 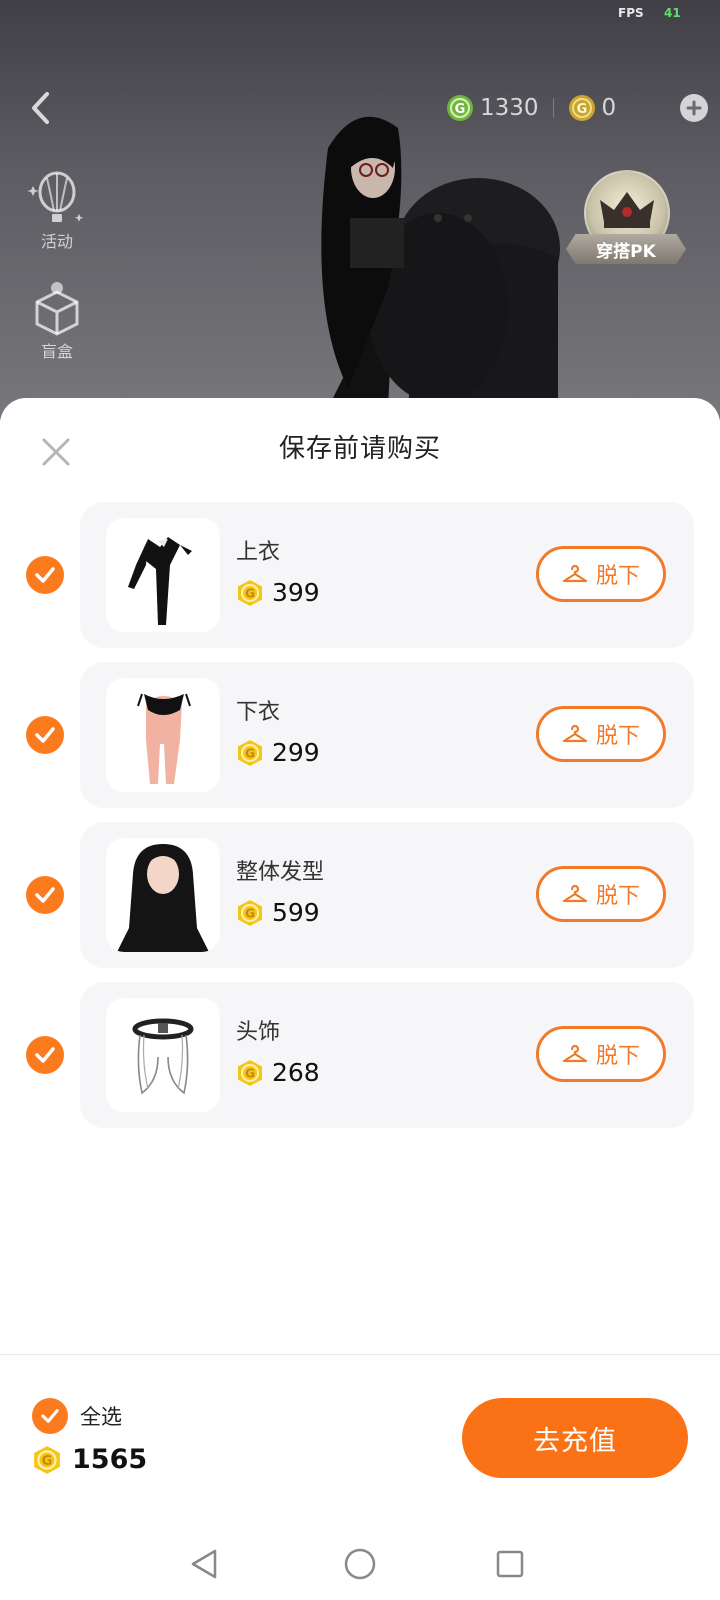 I want to click on total-price: G 1565, so click(x=89, y=1459).